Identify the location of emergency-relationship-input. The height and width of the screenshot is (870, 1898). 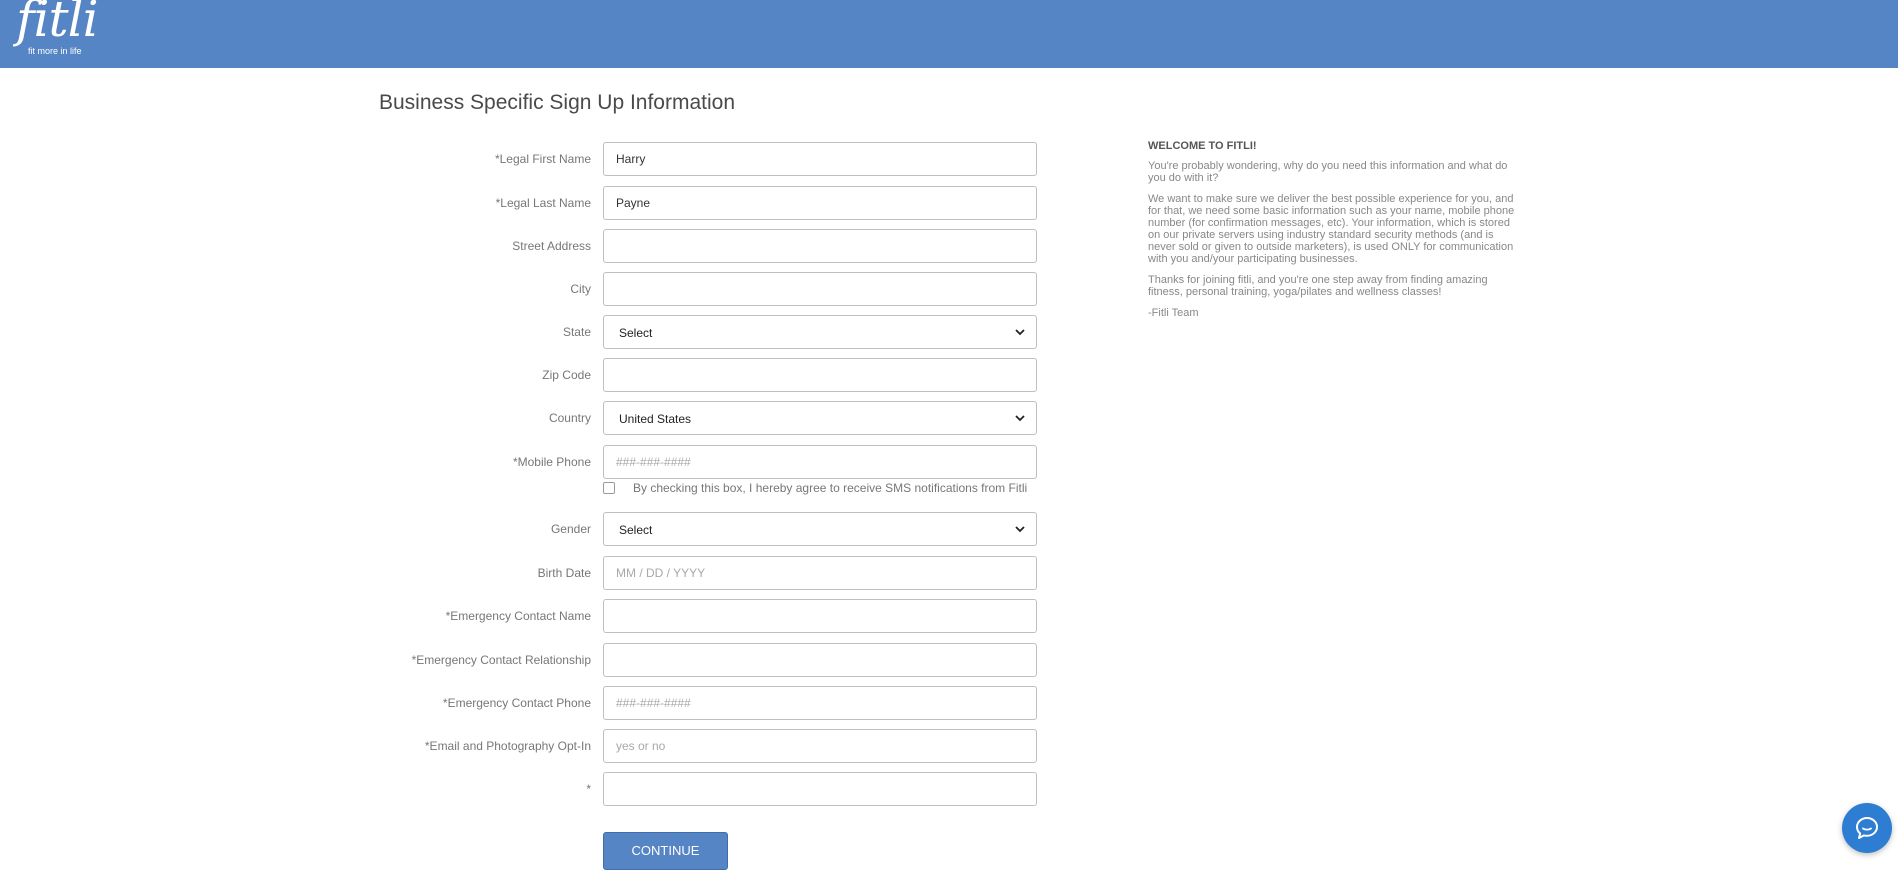
(820, 660).